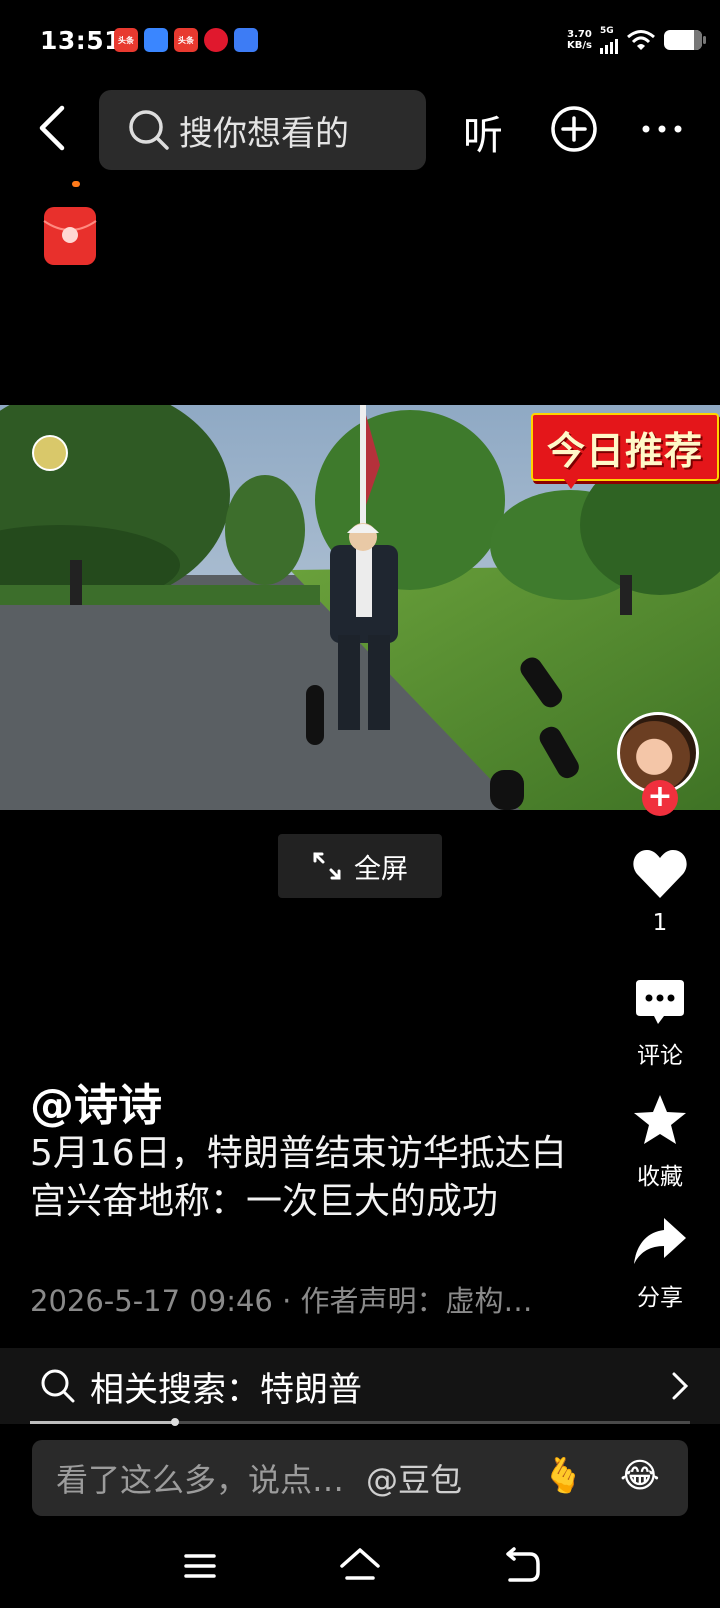 The width and height of the screenshot is (720, 1608). I want to click on menu-icon, so click(200, 1566).